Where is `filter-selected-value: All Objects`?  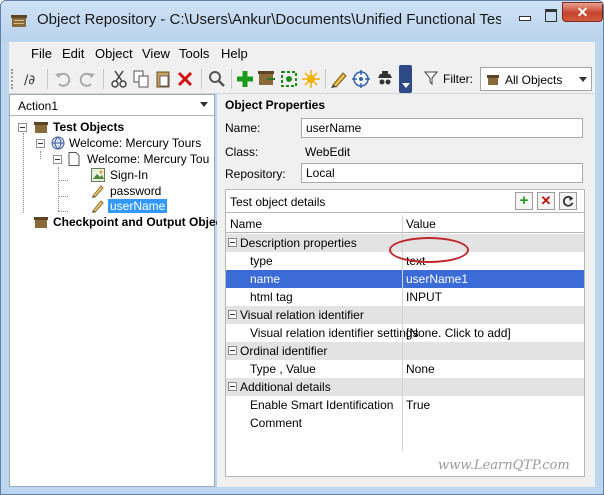
filter-selected-value: All Objects is located at coordinates (534, 80).